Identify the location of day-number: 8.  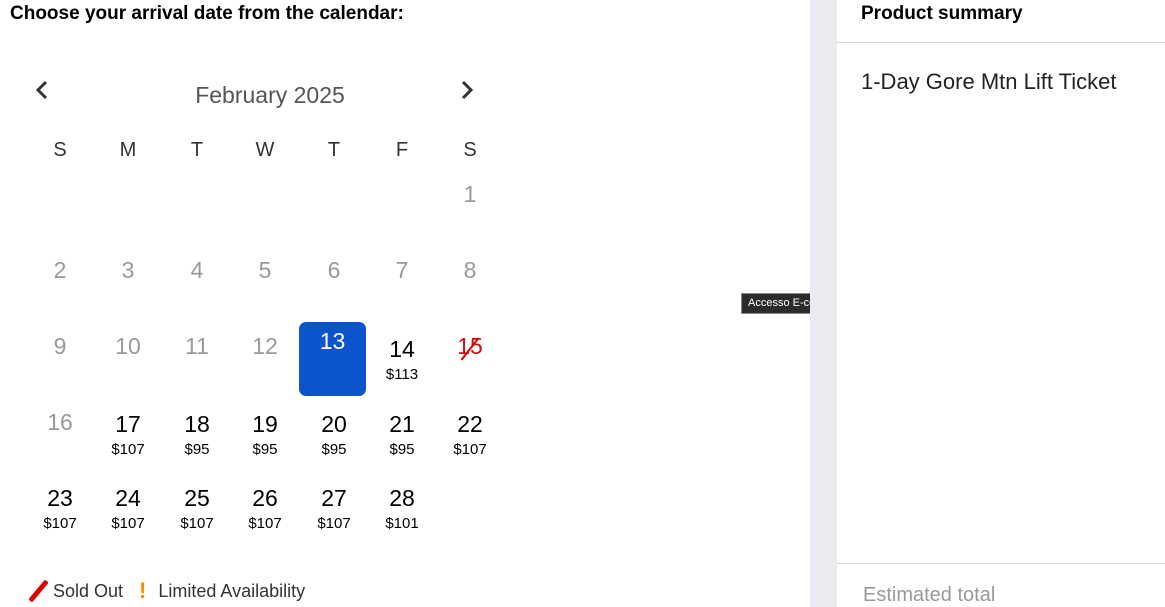
(470, 270).